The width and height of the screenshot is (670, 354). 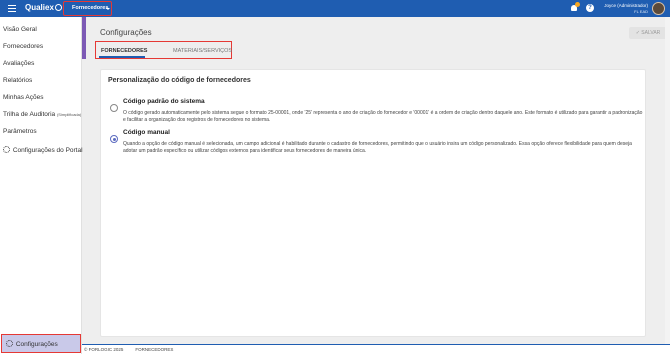 What do you see at coordinates (202, 51) in the screenshot?
I see `tab-materiais-servicos: MATERIAIS/SERVIÇOS` at bounding box center [202, 51].